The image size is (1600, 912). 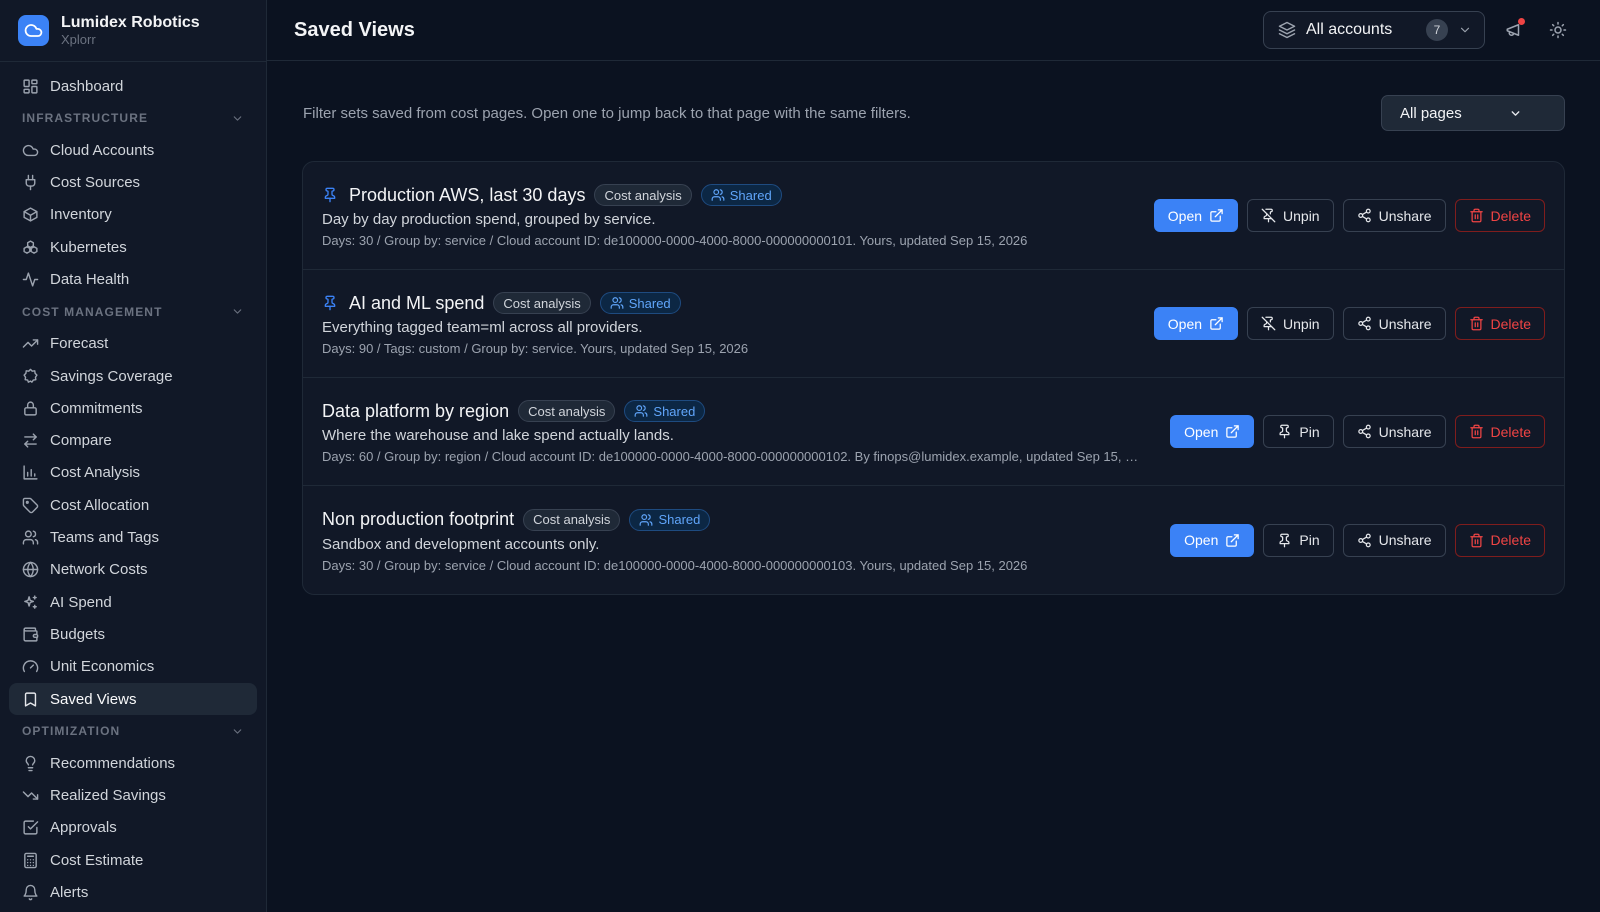 I want to click on product-name: Xplorr, so click(x=78, y=39).